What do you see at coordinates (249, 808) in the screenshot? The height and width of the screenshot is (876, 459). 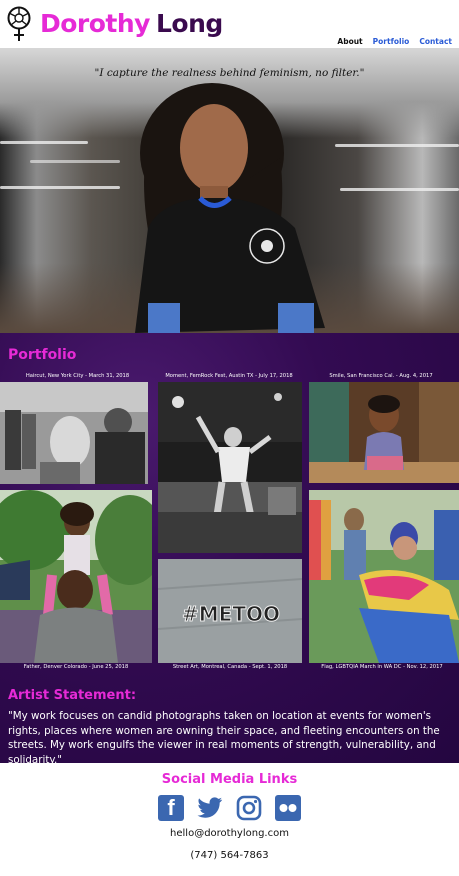 I see `instagram-icon` at bounding box center [249, 808].